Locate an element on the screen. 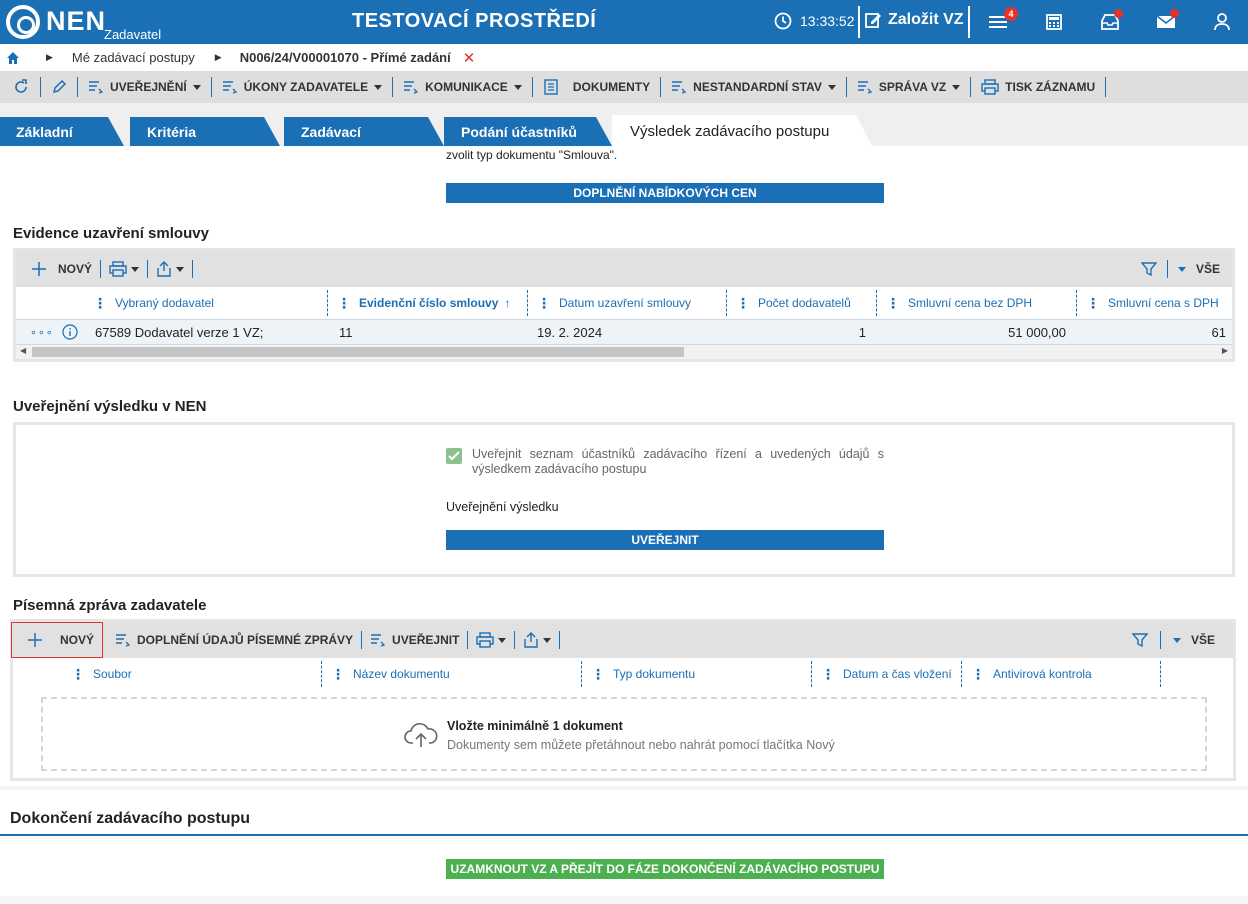  doplneni-nabidkovych-cen-button: DOPLNĚNÍ NABÍDKOVÝCH CEN is located at coordinates (665, 193).